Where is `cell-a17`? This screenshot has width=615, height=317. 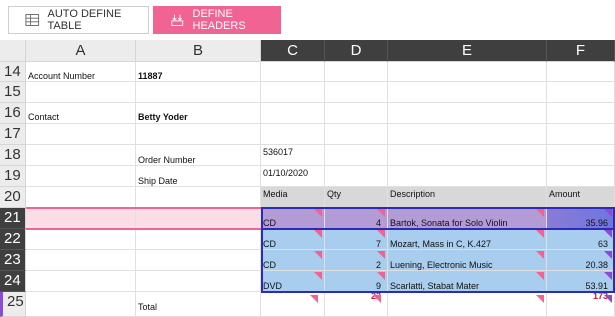
cell-a17 is located at coordinates (81, 134).